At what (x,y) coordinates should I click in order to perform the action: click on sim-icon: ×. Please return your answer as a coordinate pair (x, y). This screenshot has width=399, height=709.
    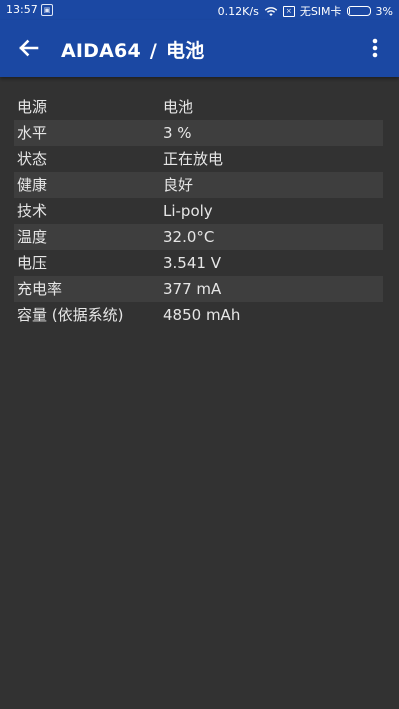
    Looking at the image, I should click on (288, 11).